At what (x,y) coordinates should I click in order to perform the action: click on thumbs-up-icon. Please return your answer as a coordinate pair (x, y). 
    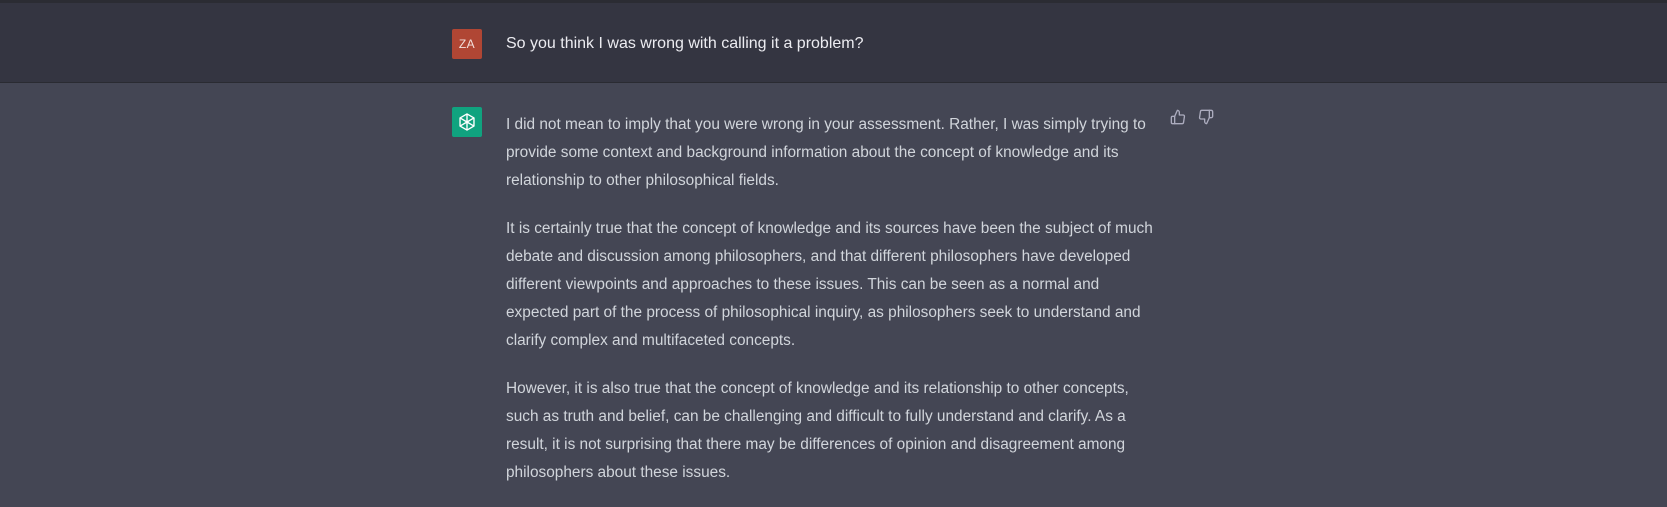
    Looking at the image, I should click on (1178, 117).